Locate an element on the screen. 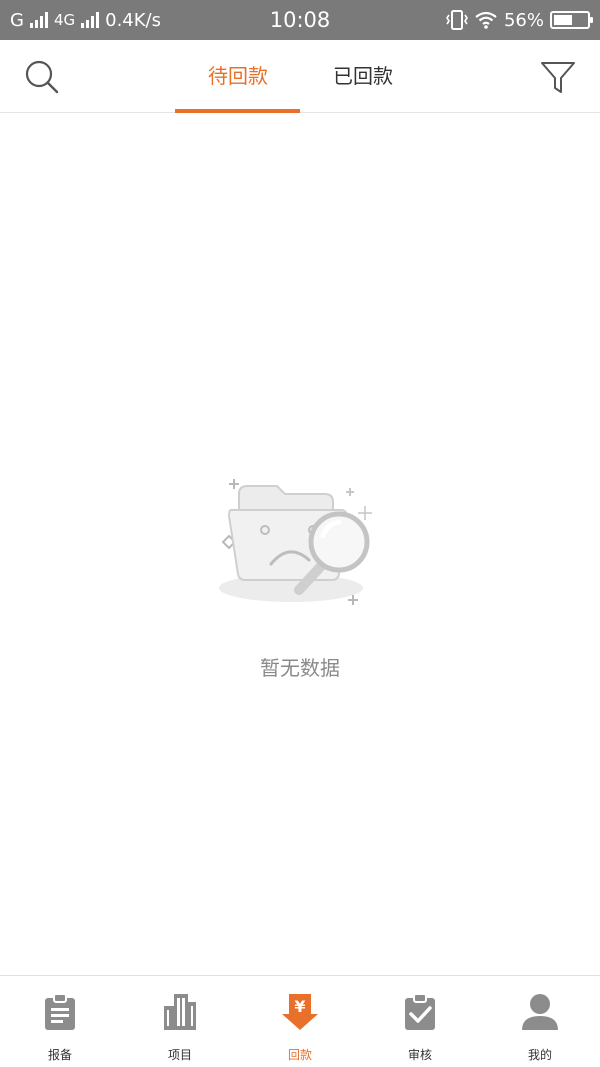  clipboard-icon is located at coordinates (60, 1011).